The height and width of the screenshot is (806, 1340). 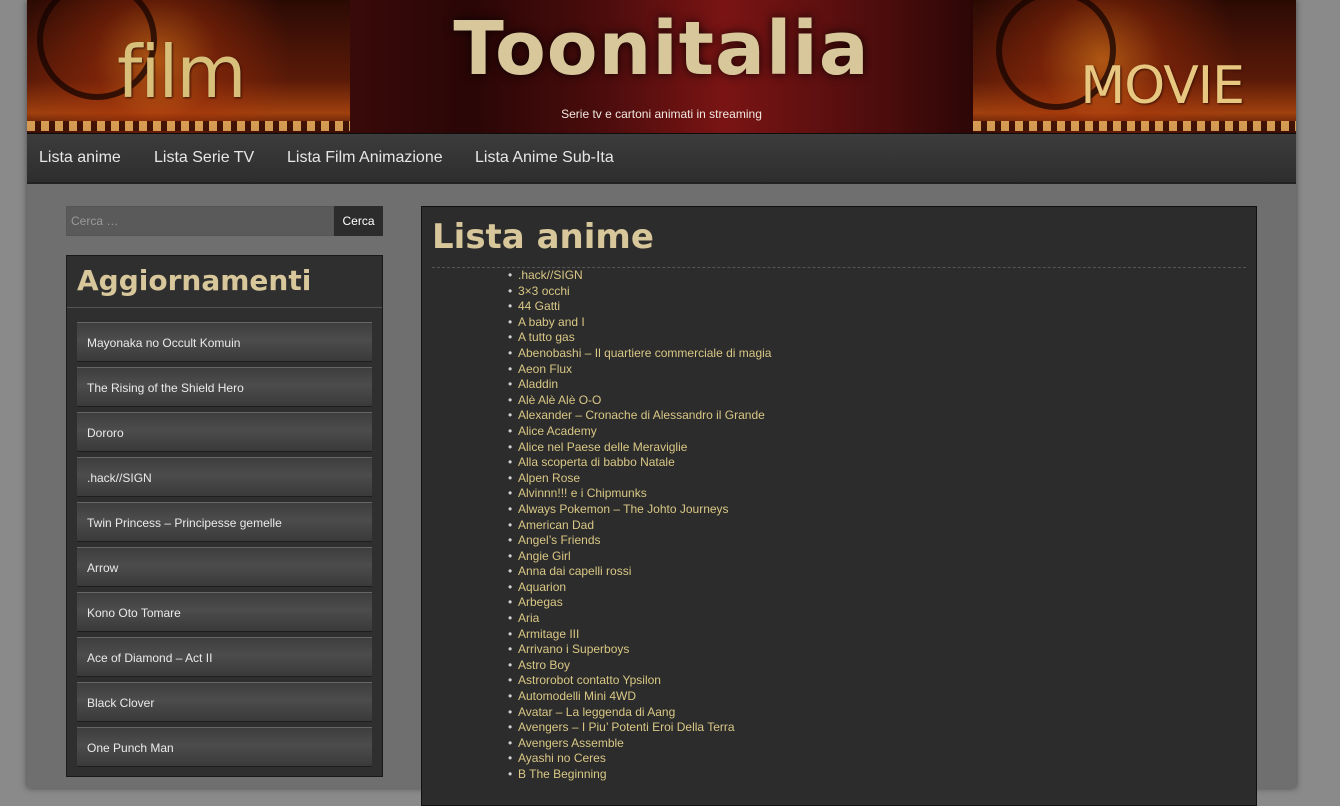 I want to click on update-item-label: Mayonaka no Occult Komuin, so click(x=163, y=343).